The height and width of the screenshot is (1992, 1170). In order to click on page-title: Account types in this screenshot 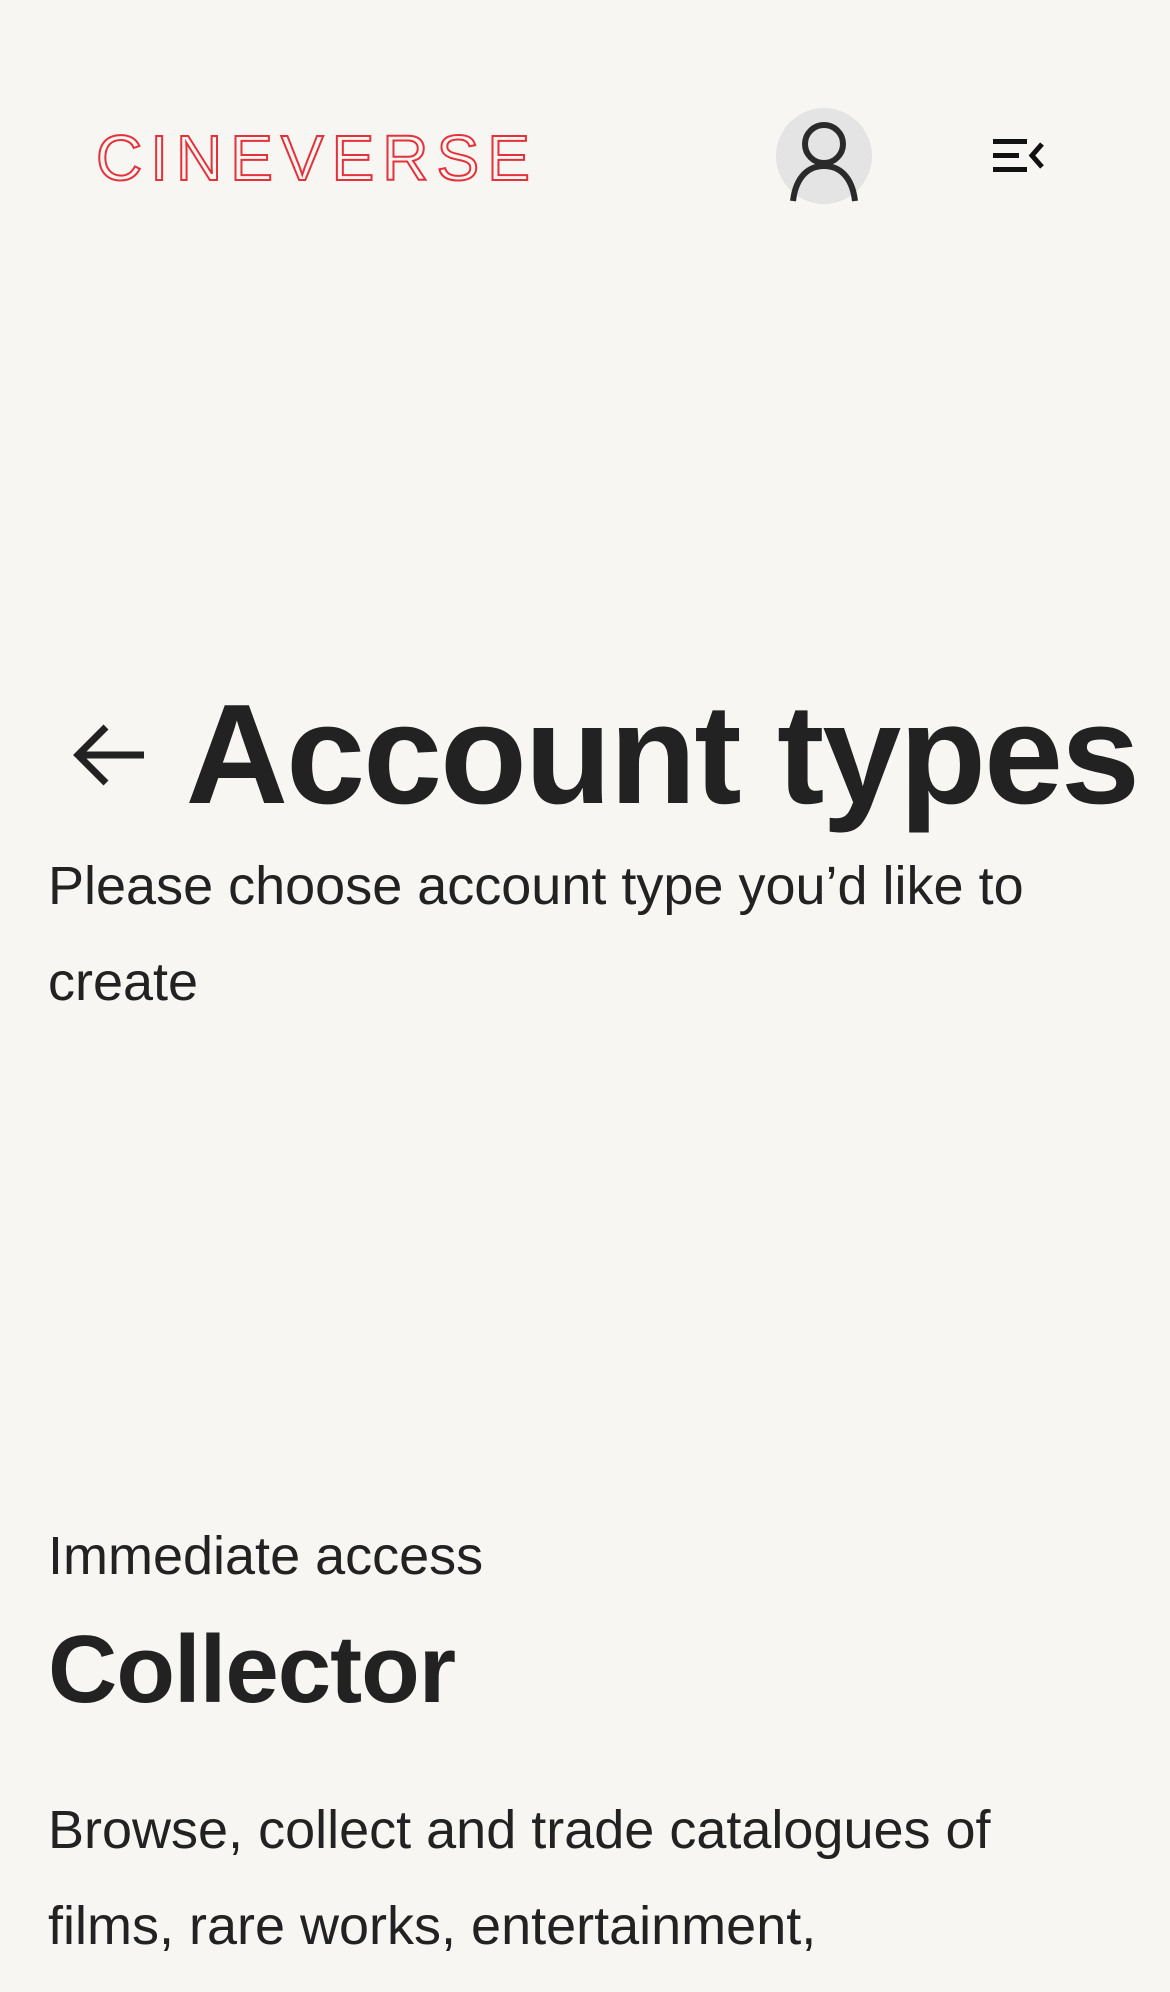, I will do `click(662, 754)`.